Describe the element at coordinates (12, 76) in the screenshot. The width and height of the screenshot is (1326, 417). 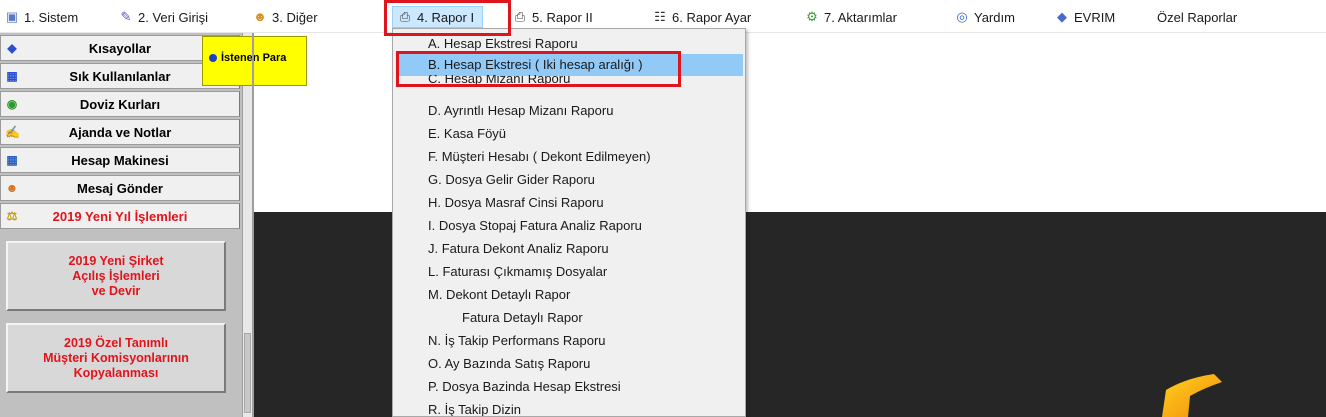
I see `document-icon: ▦` at that location.